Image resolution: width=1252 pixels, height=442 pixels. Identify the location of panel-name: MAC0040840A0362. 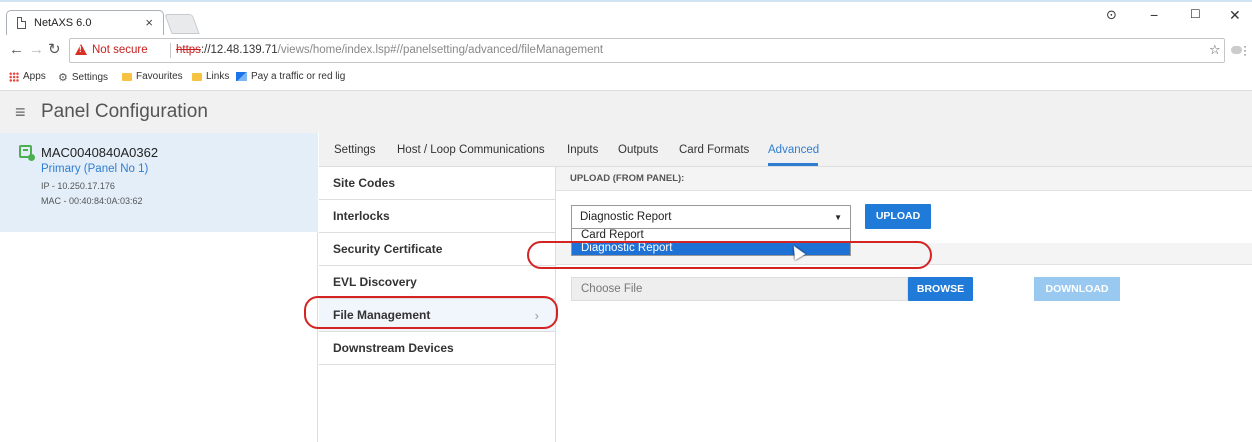
(100, 152).